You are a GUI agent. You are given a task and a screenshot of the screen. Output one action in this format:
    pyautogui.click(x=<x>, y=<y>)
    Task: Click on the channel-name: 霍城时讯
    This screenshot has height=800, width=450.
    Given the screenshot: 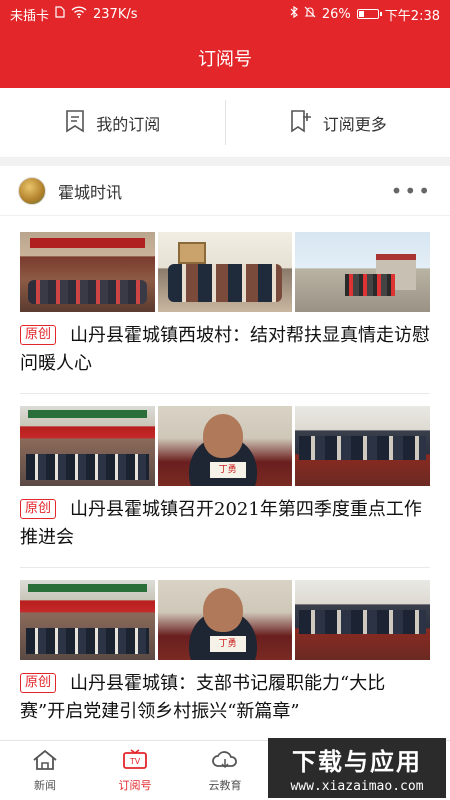 What is the action you would take?
    pyautogui.click(x=90, y=191)
    